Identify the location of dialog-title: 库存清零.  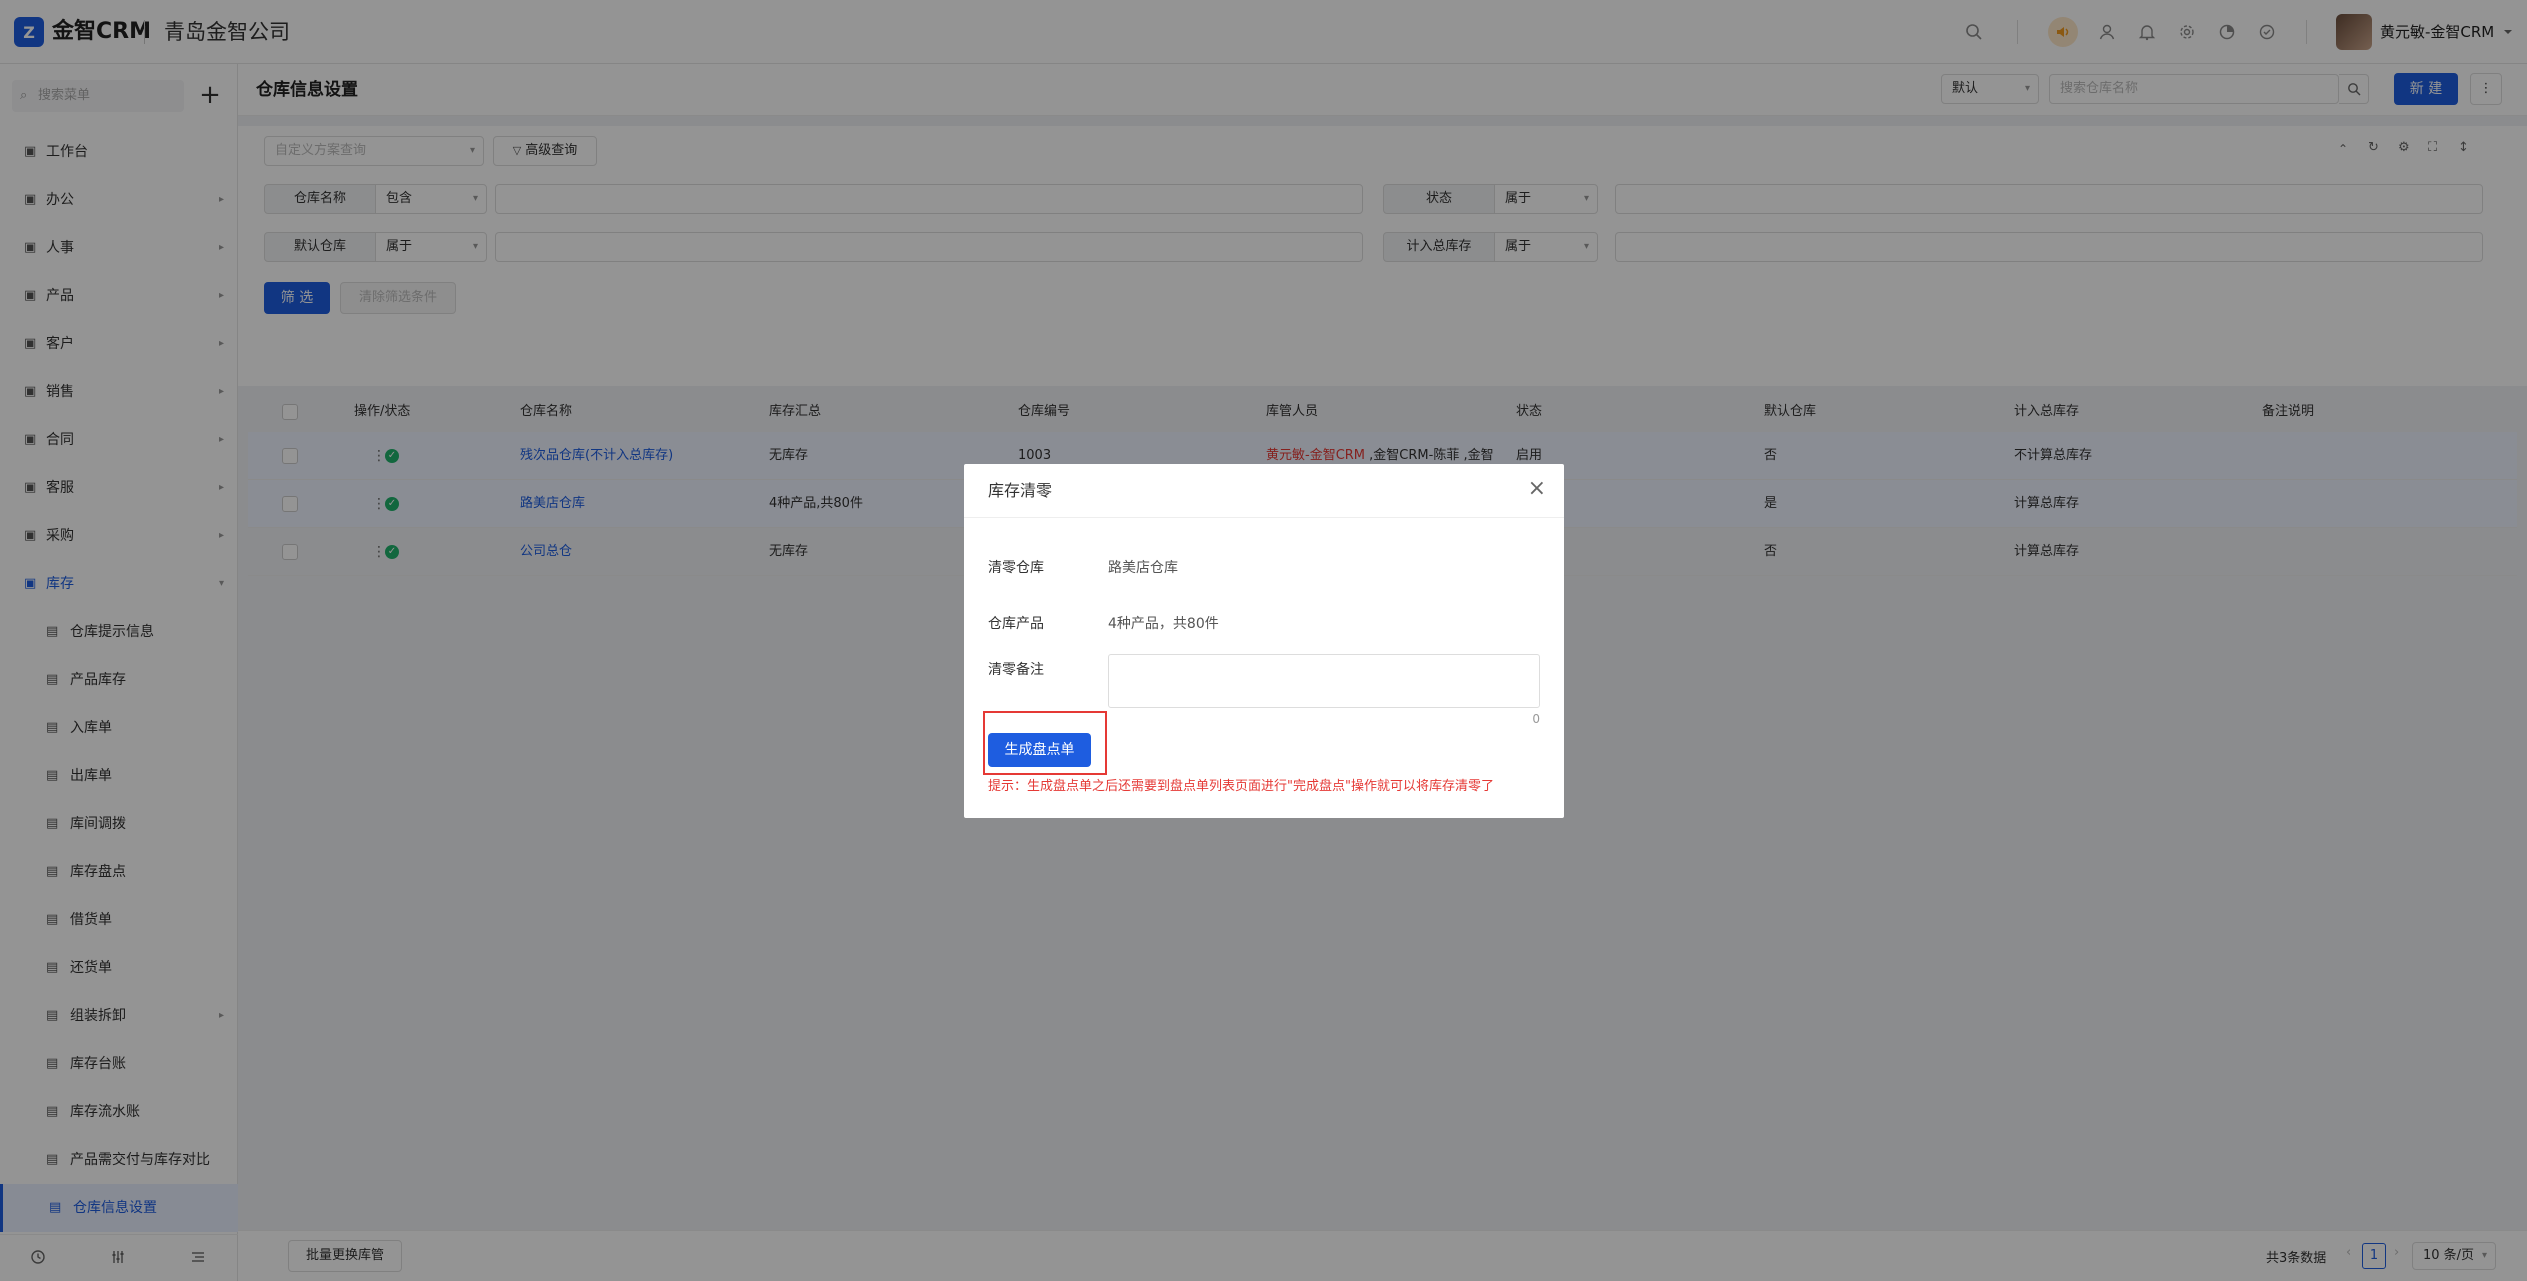
(1020, 490).